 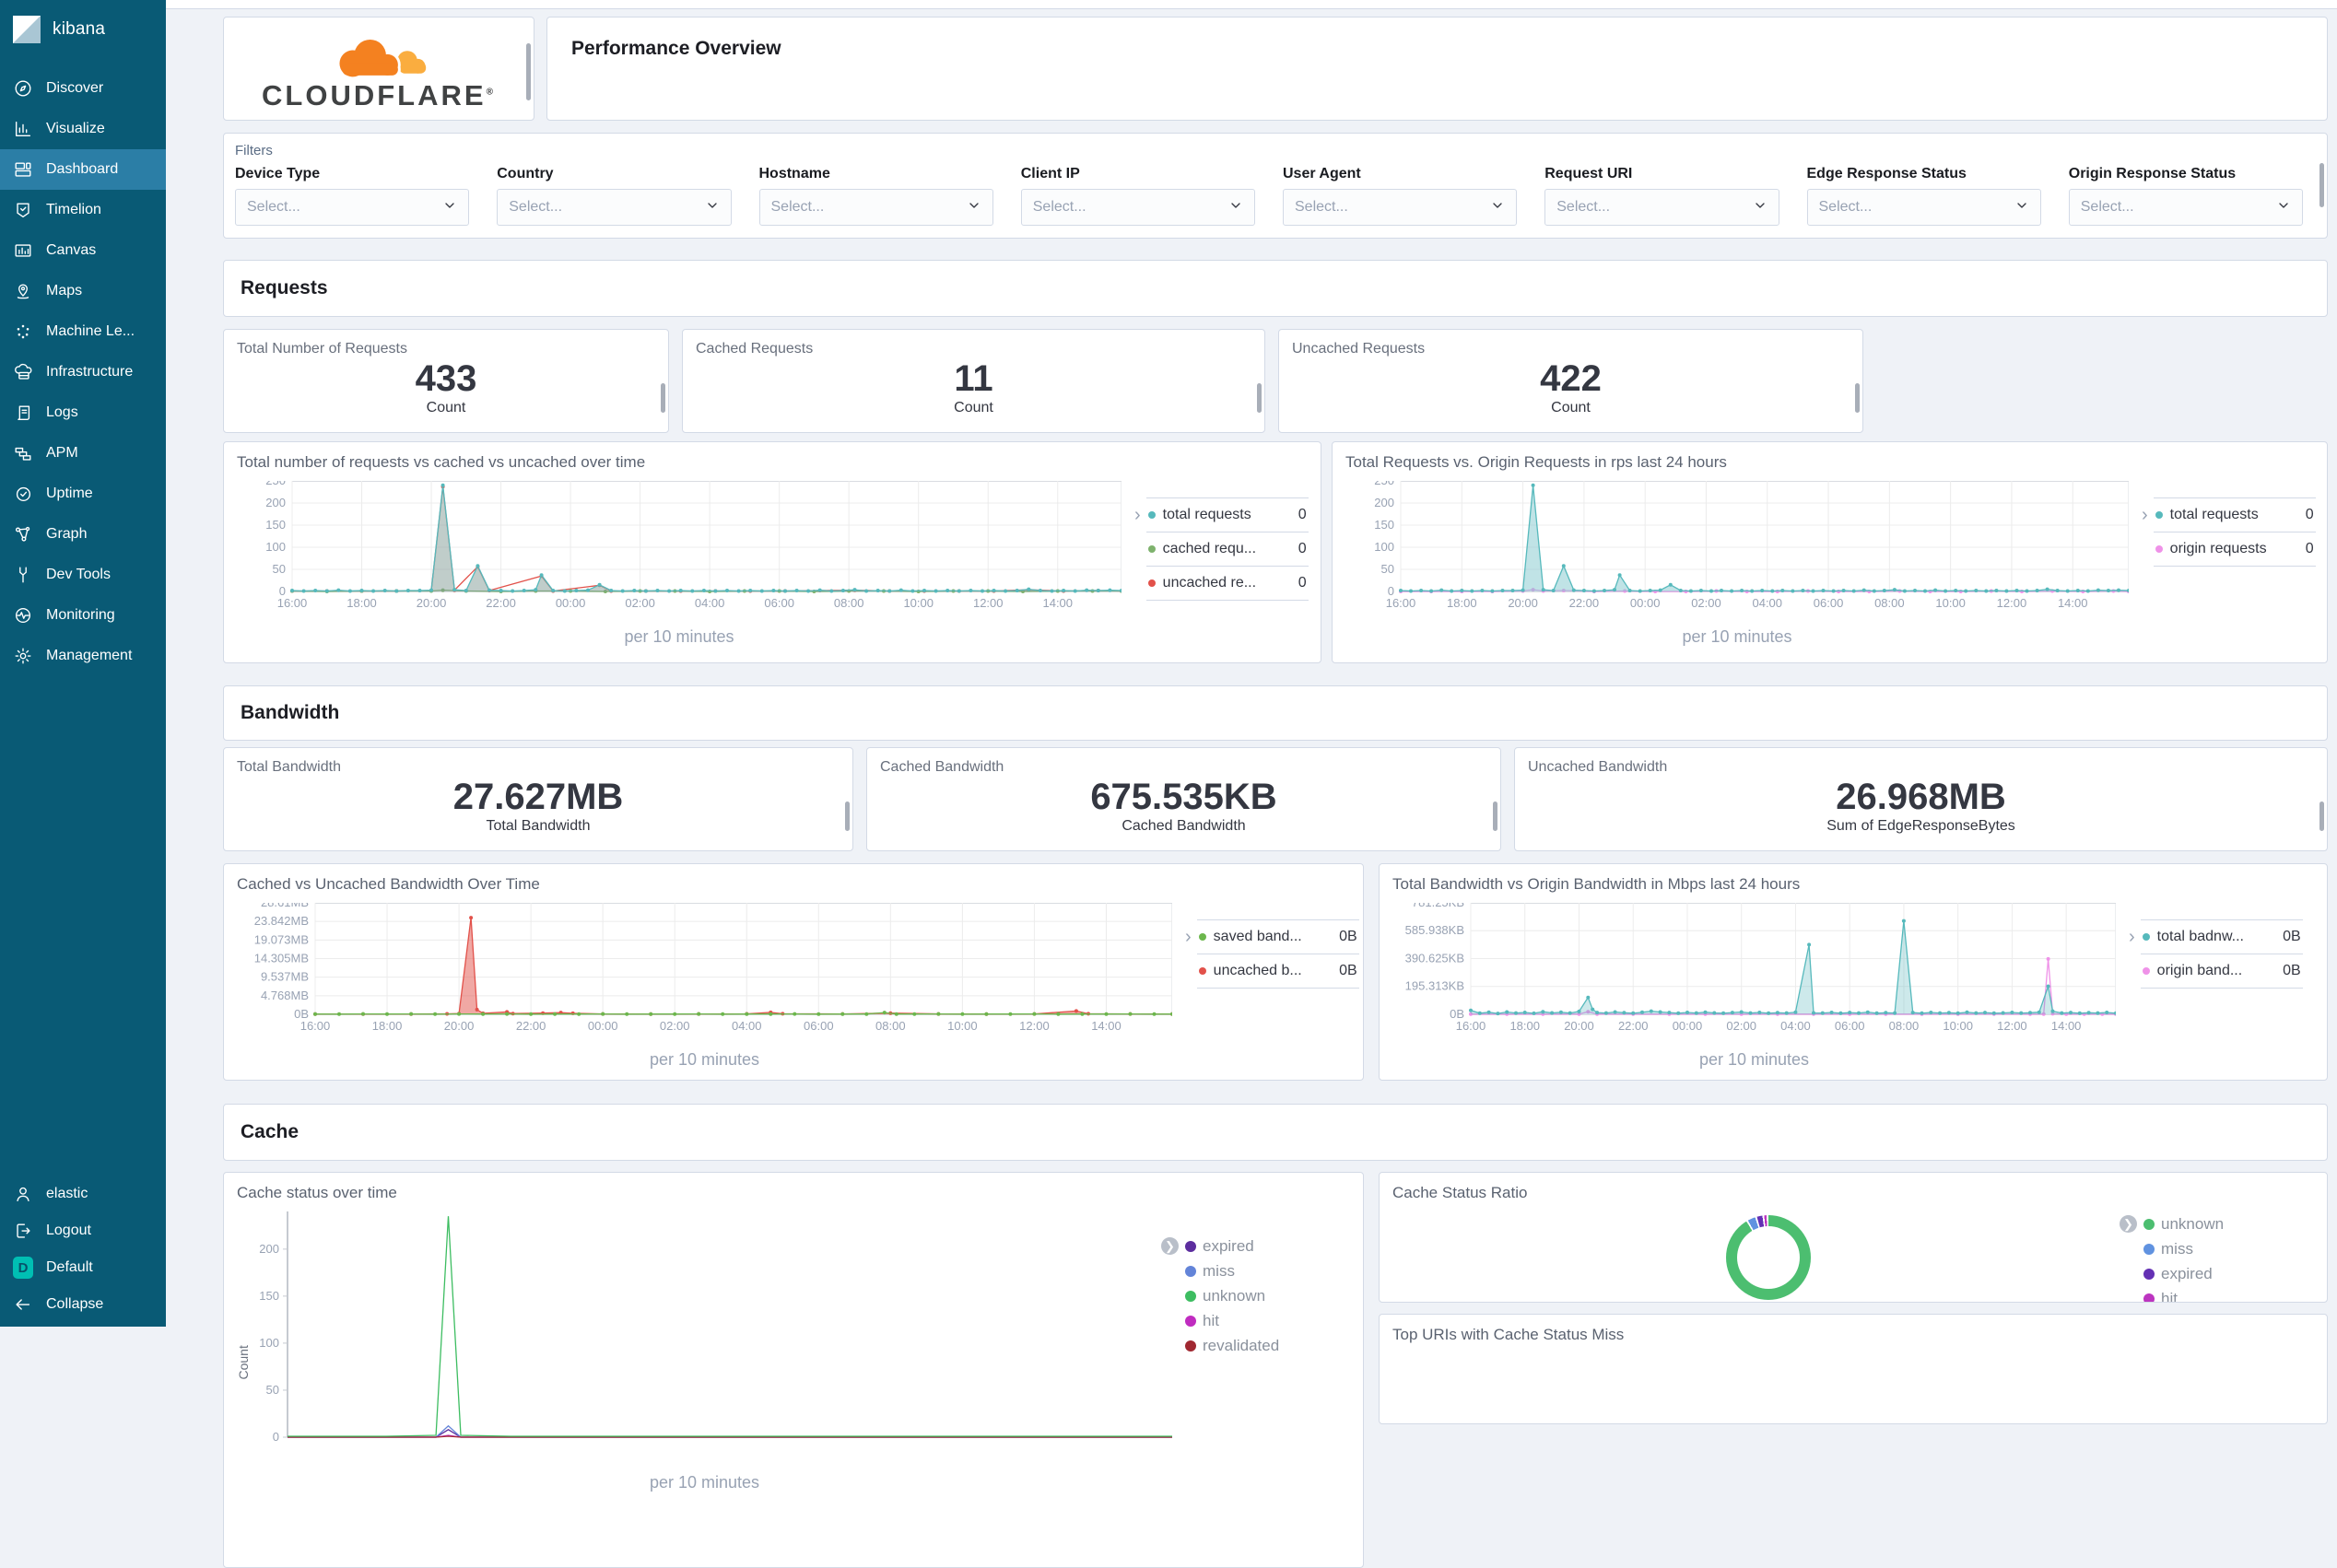 I want to click on sidebar-item-timelion: Timelion, so click(x=83, y=210).